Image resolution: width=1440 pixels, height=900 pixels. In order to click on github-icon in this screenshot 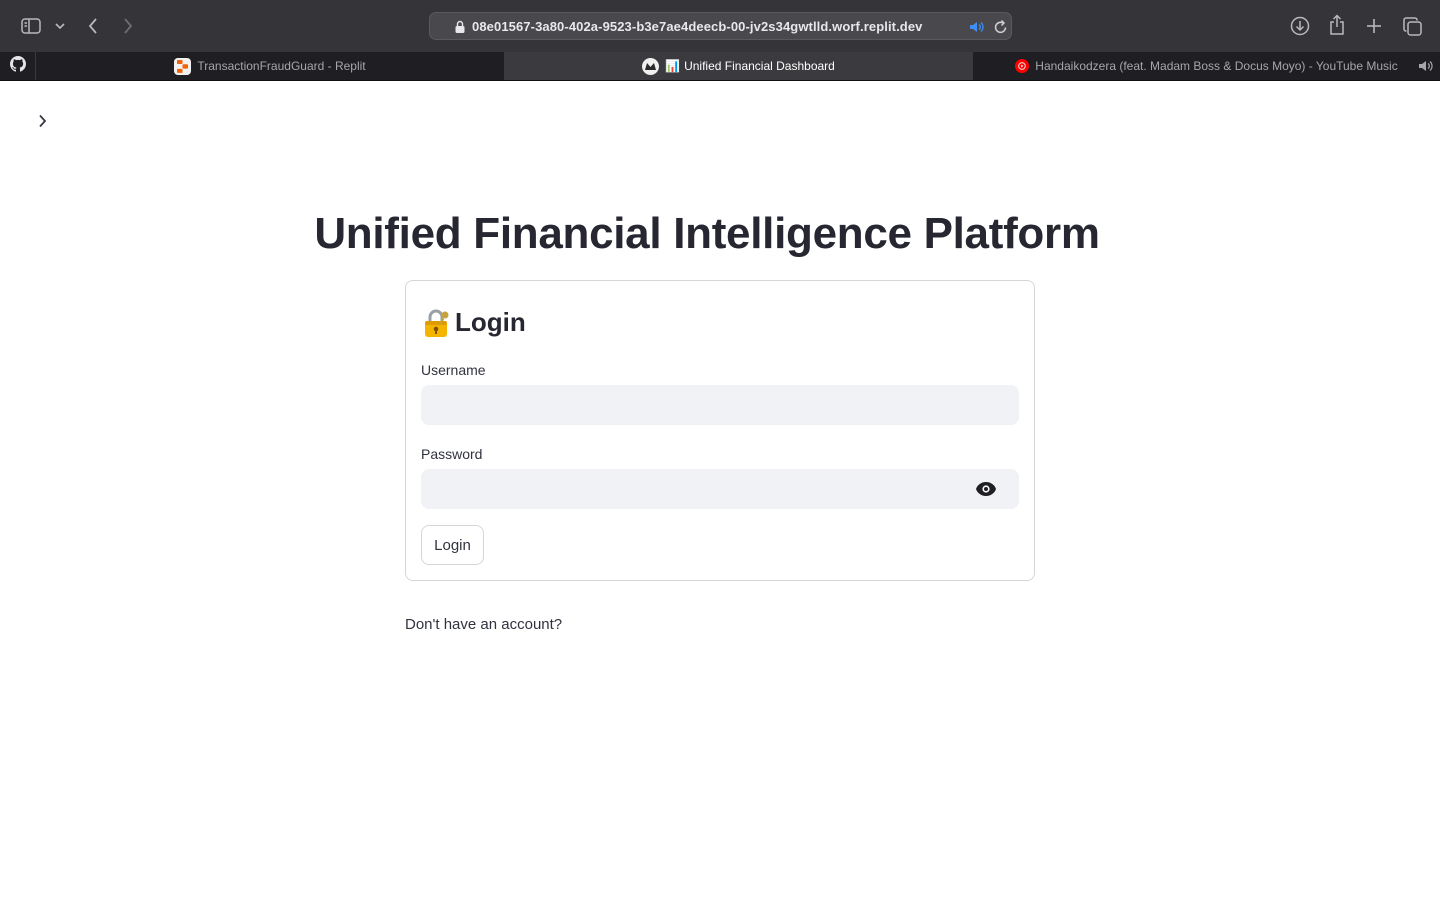, I will do `click(17, 66)`.